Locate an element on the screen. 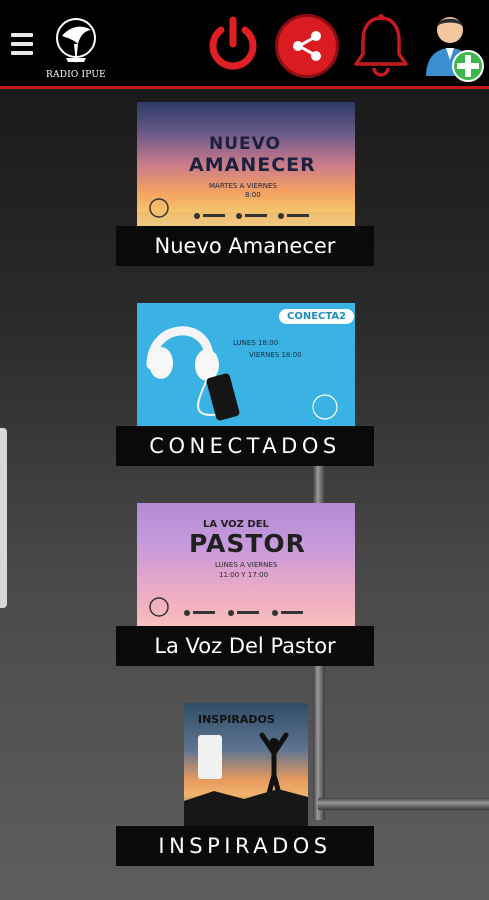  program-cover-inspirados: INSPIRADOS is located at coordinates (246, 765).